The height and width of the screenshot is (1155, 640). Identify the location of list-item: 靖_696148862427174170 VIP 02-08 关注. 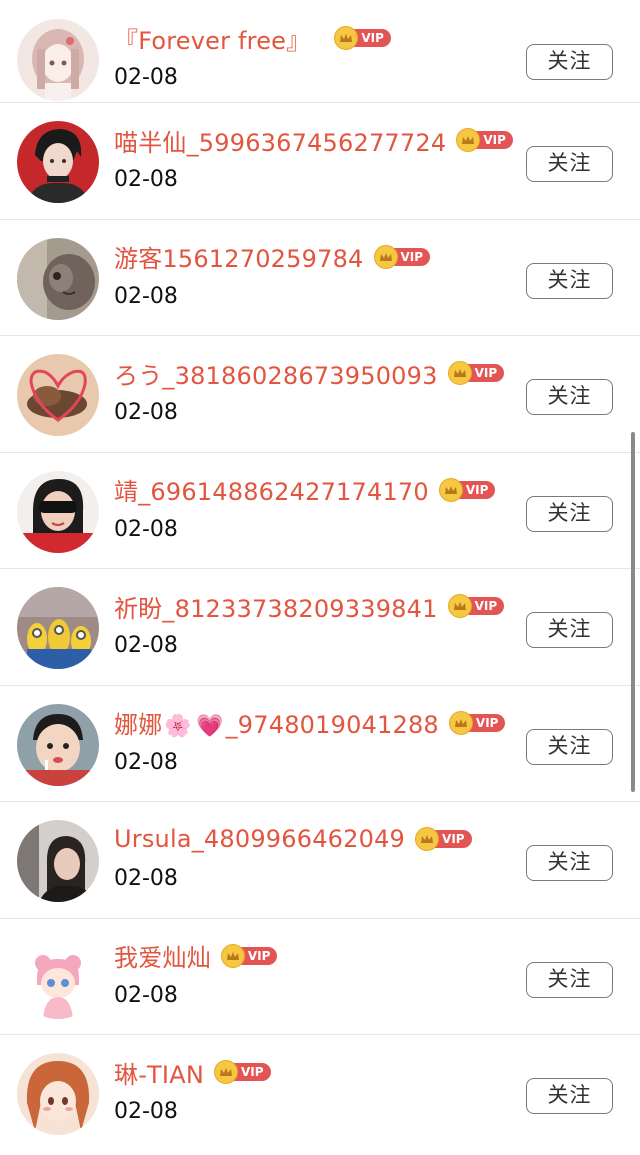
(320, 511).